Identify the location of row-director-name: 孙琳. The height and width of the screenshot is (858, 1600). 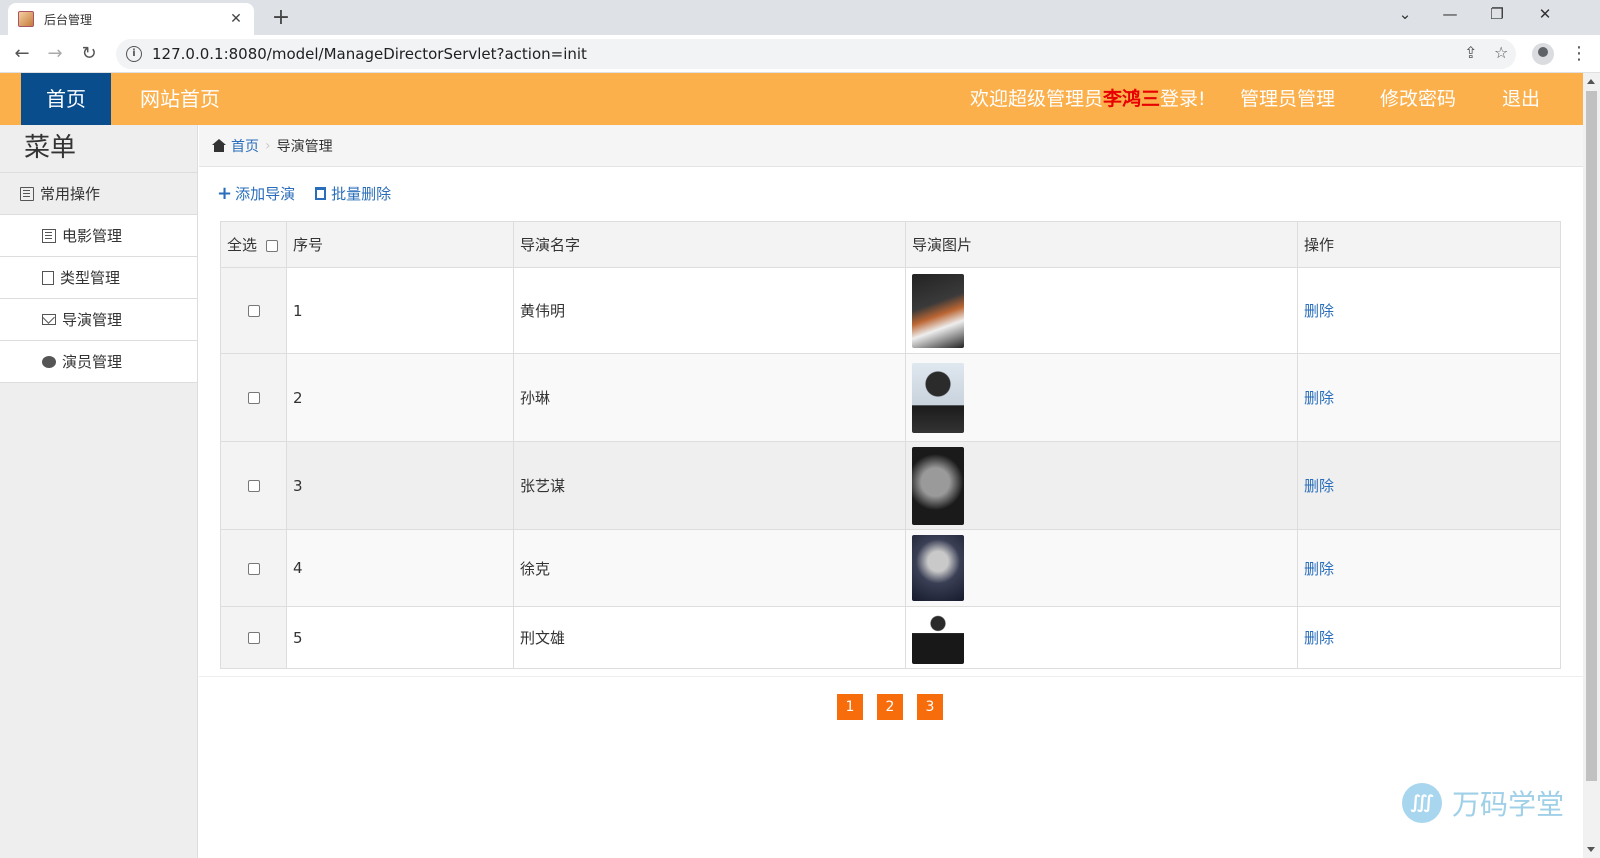
(709, 397).